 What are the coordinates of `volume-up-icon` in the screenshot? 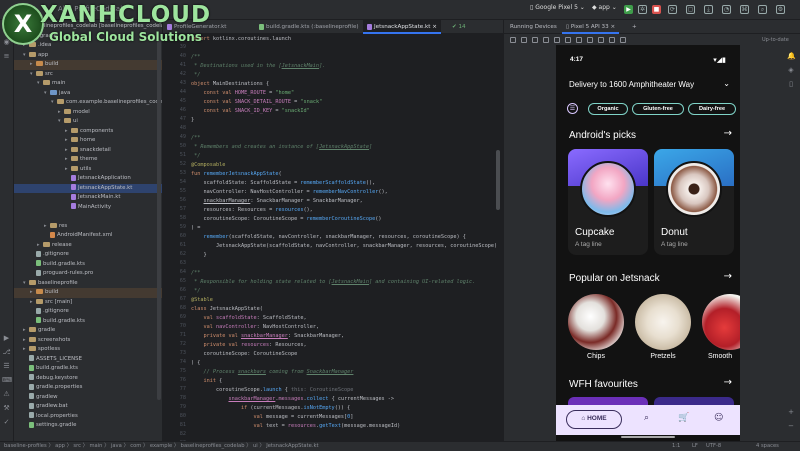 It's located at (524, 40).